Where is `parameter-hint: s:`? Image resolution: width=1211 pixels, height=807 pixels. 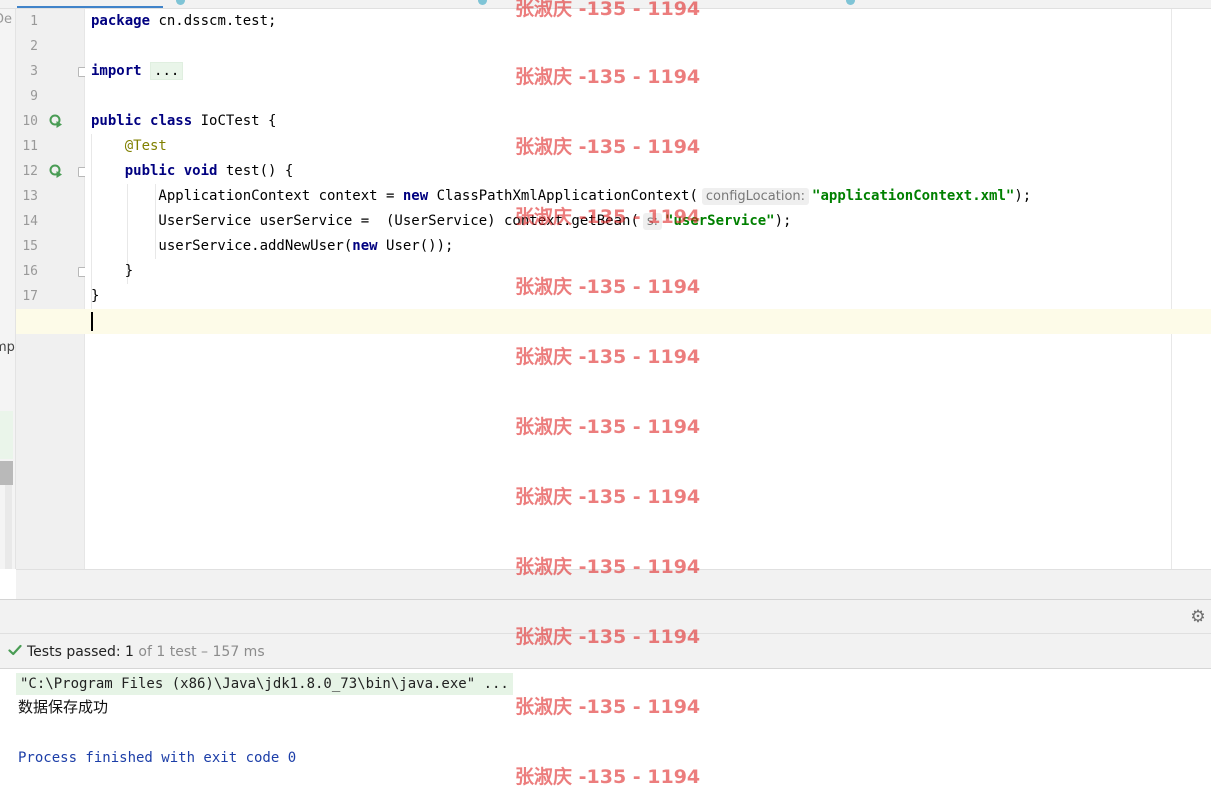 parameter-hint: s: is located at coordinates (652, 221).